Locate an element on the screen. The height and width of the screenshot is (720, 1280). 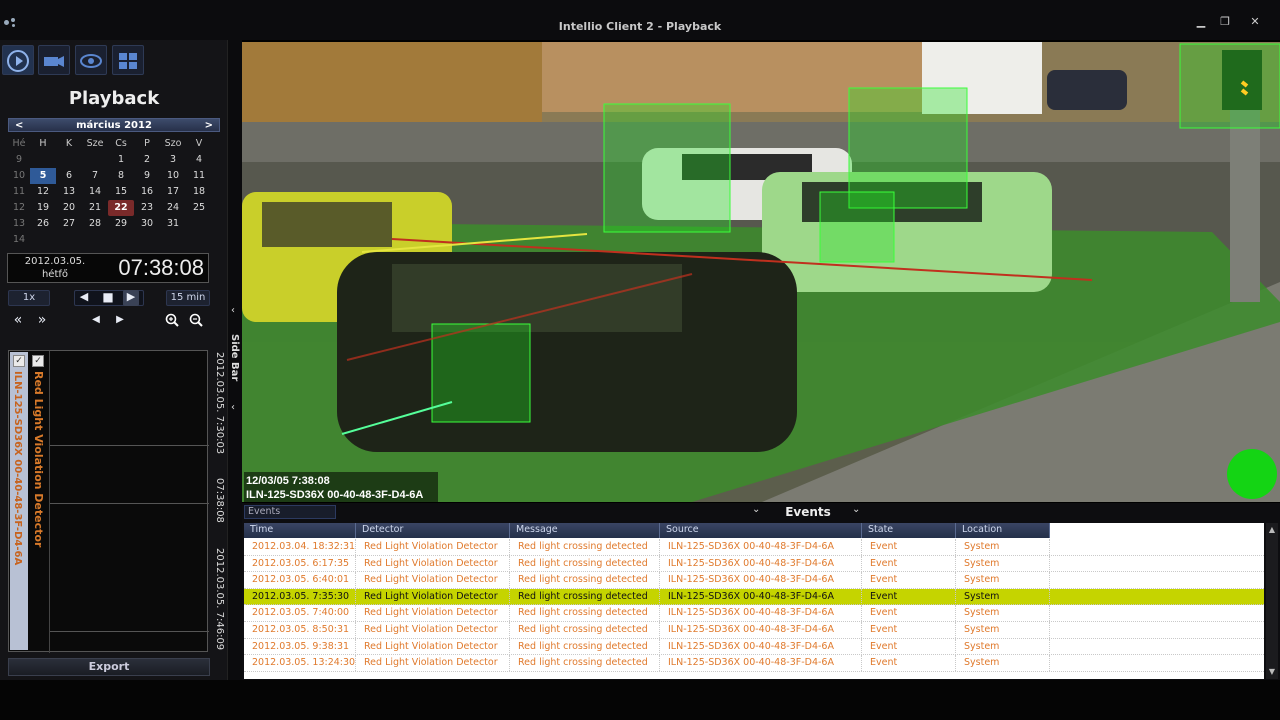
scroll-down-icon: ▼ is located at coordinates (1272, 672).